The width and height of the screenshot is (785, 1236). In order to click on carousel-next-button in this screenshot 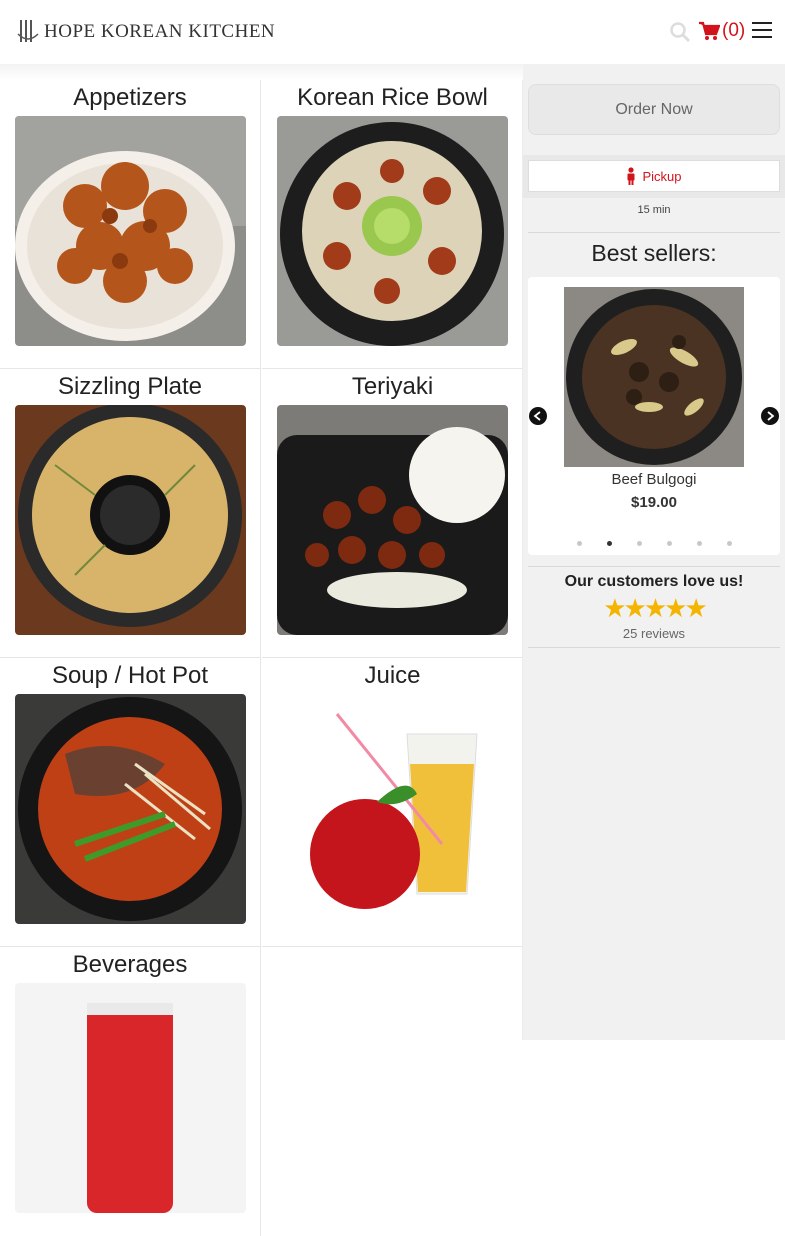, I will do `click(770, 416)`.